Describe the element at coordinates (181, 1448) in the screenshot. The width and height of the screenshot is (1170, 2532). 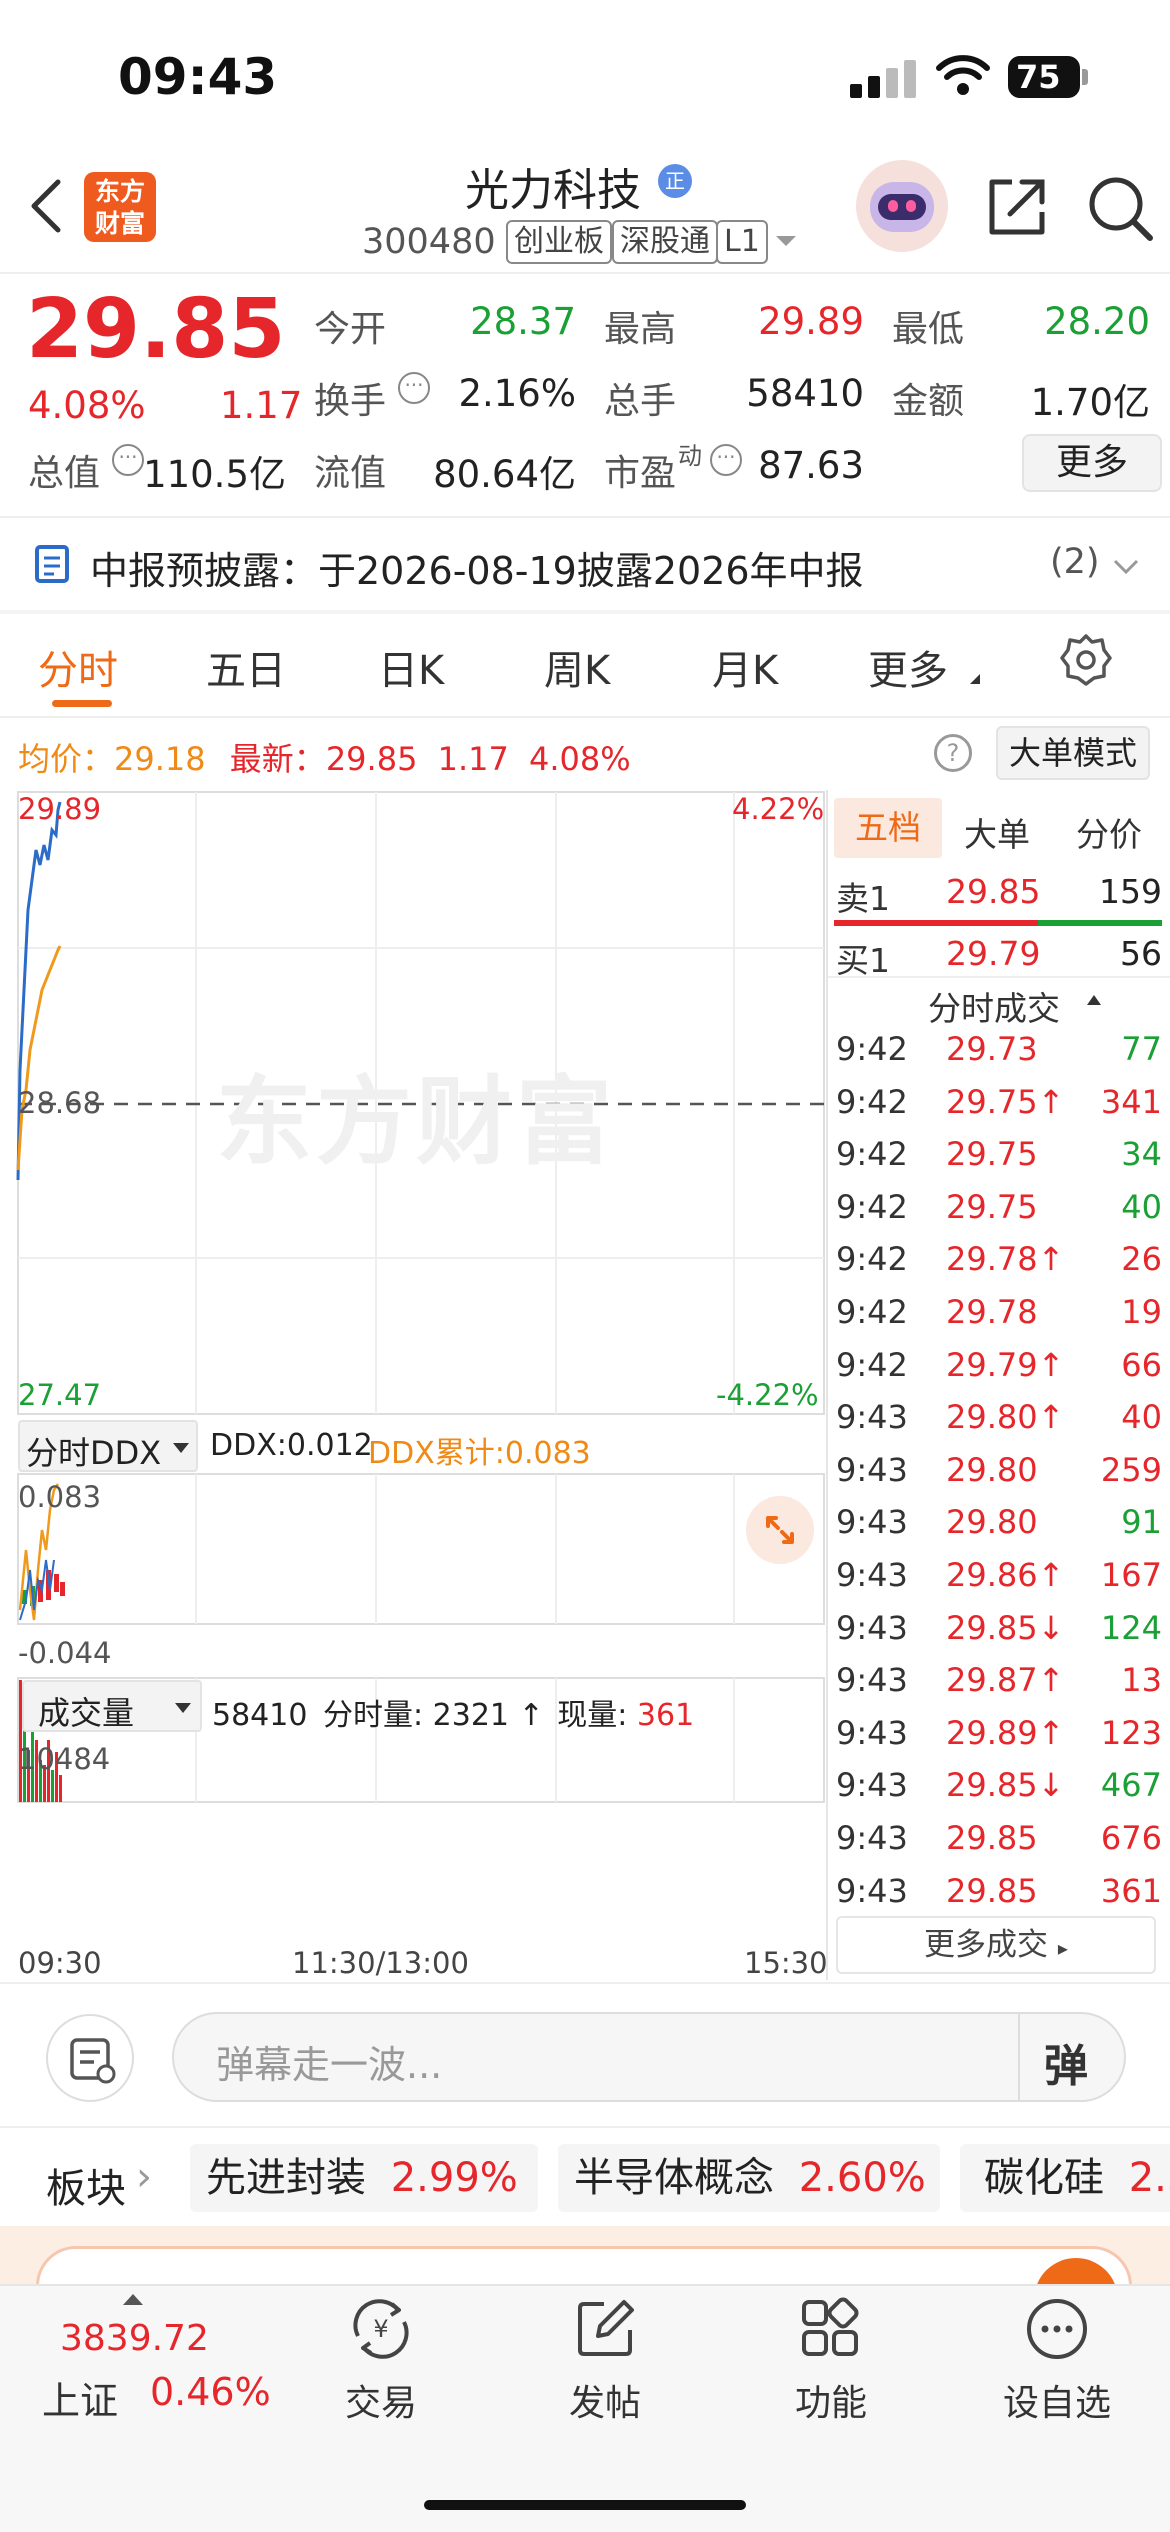
I see `dropdown-icon` at that location.